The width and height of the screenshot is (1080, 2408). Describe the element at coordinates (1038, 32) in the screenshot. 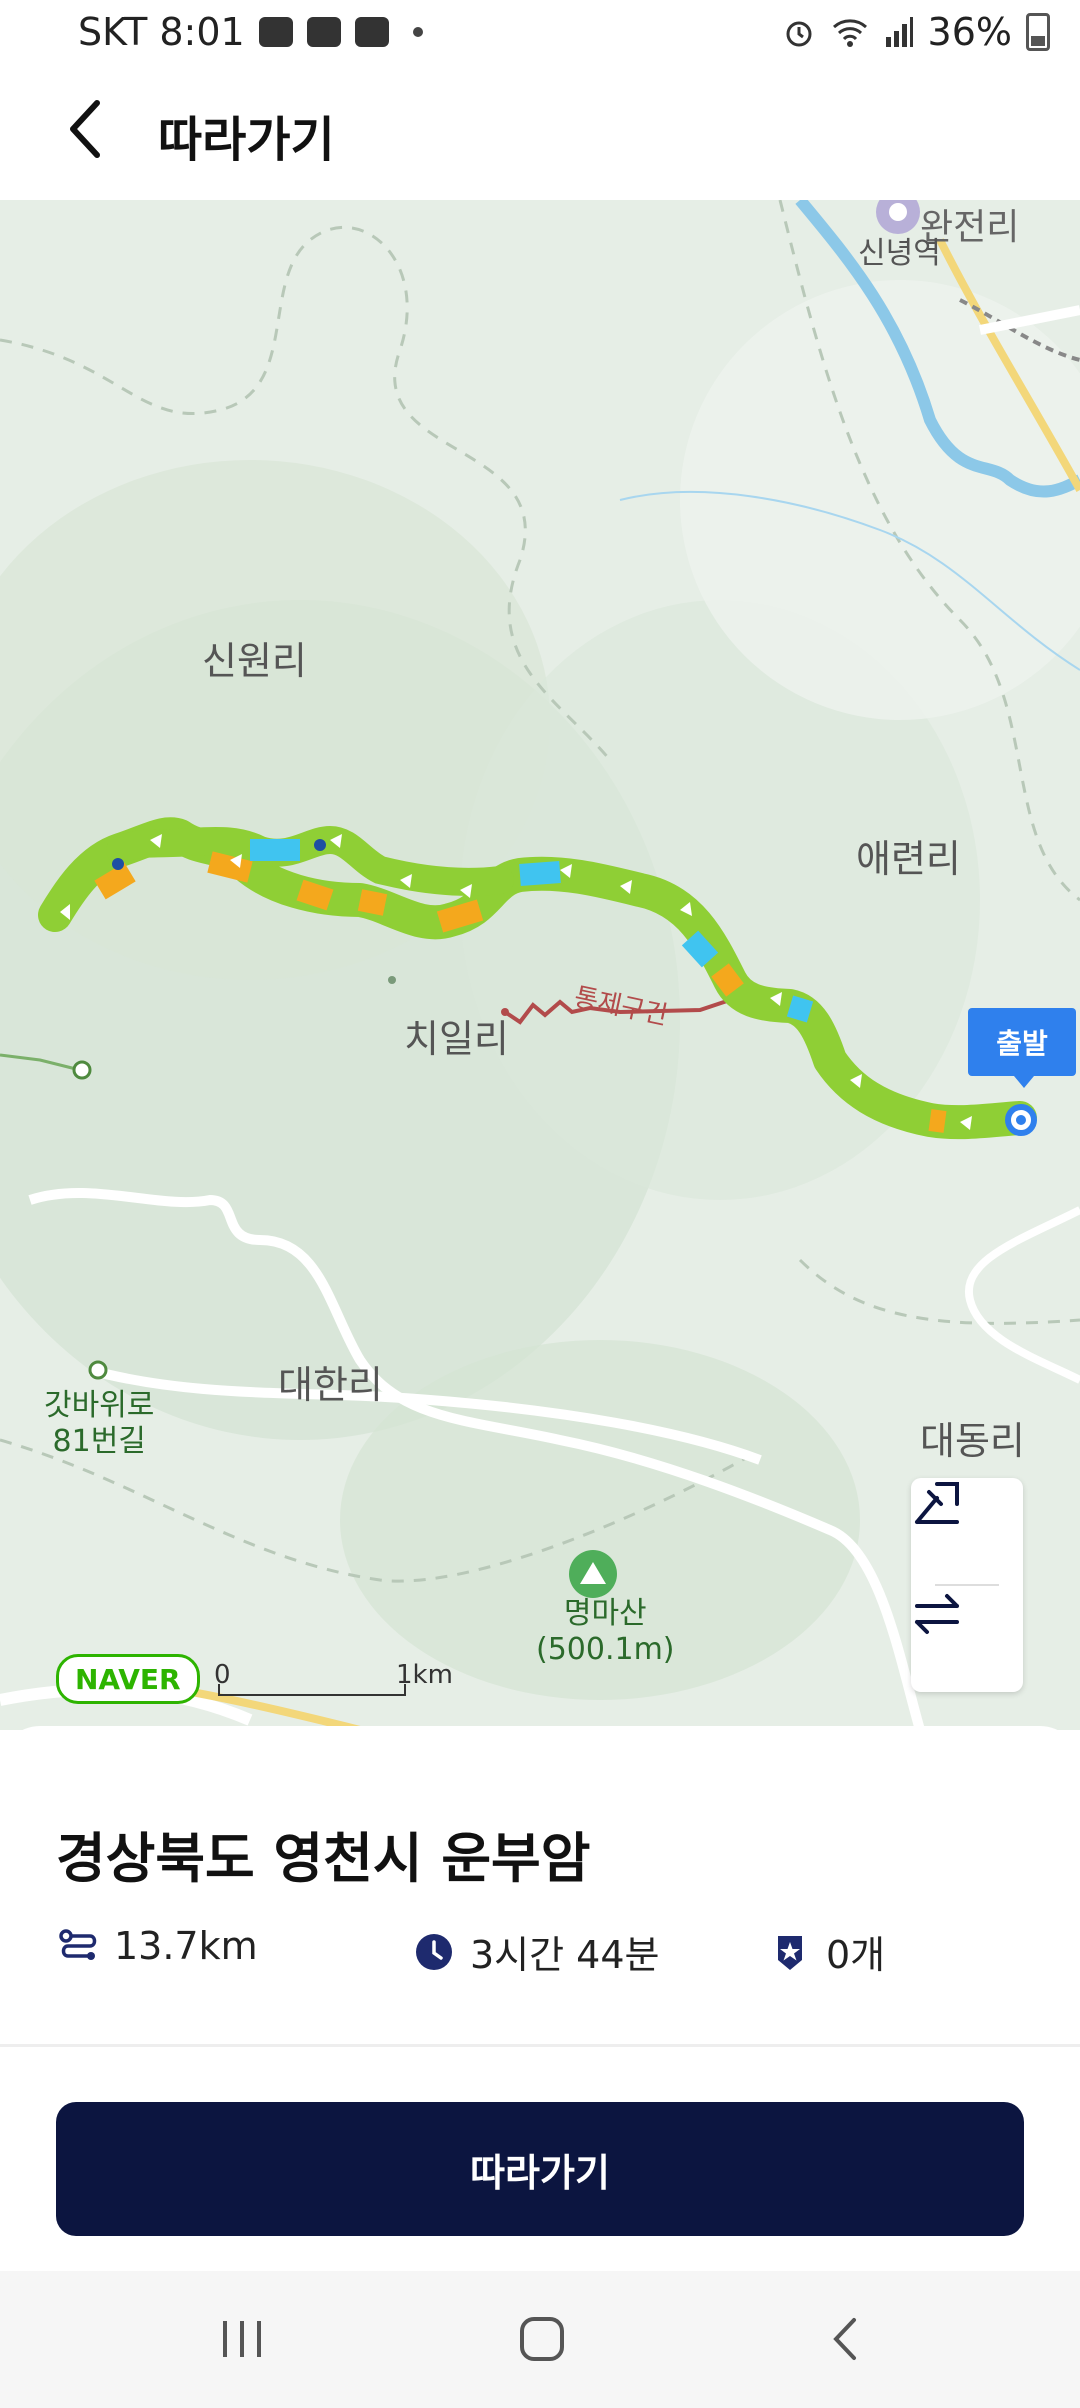

I see `battery-icon` at that location.